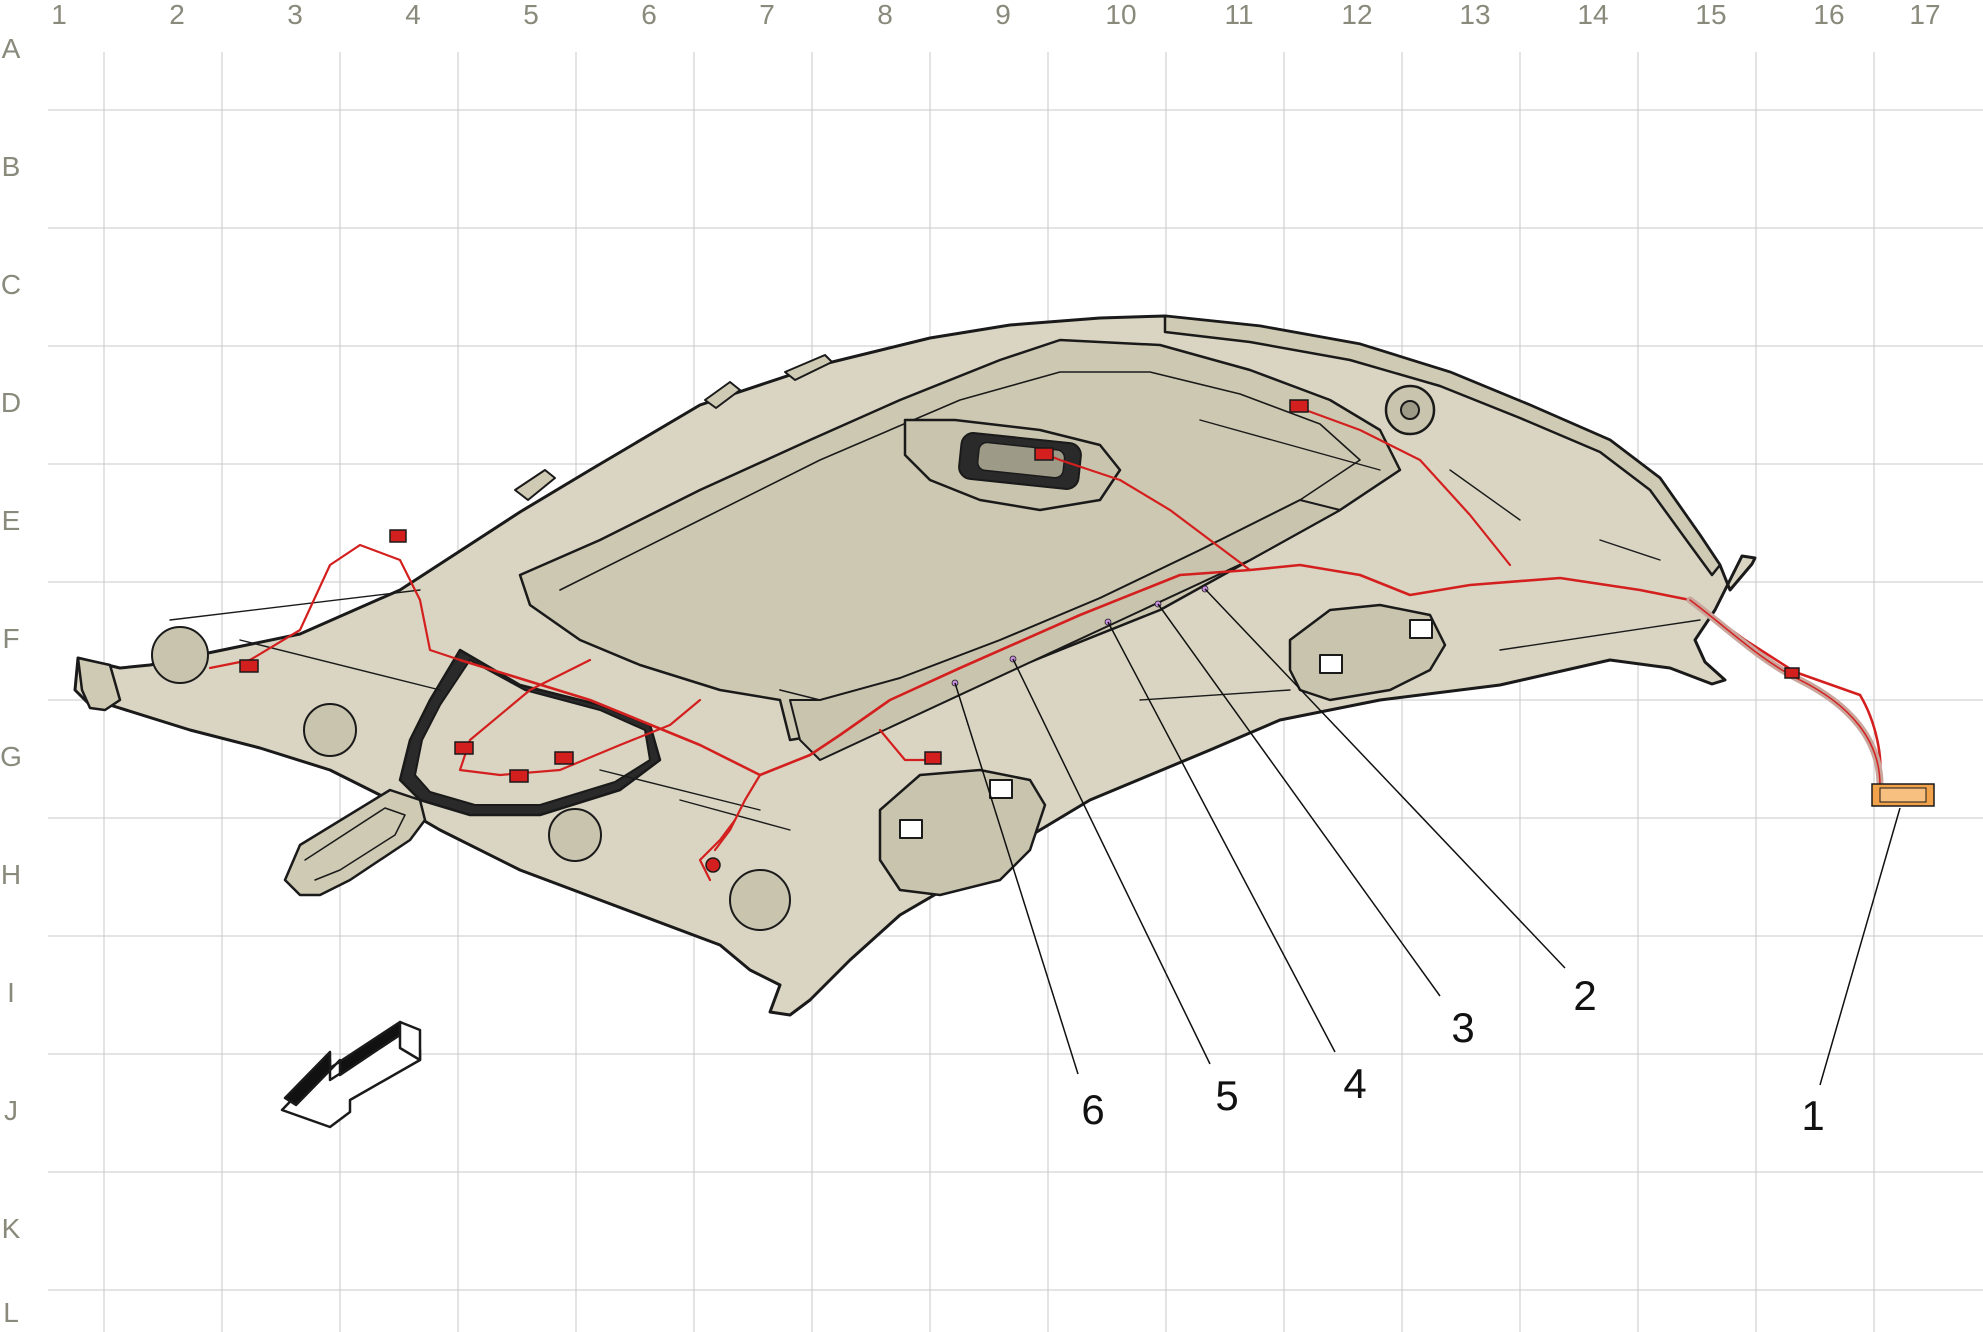 This screenshot has height=1332, width=1983. What do you see at coordinates (180, 655) in the screenshot?
I see `rear-bolt-cluster-left` at bounding box center [180, 655].